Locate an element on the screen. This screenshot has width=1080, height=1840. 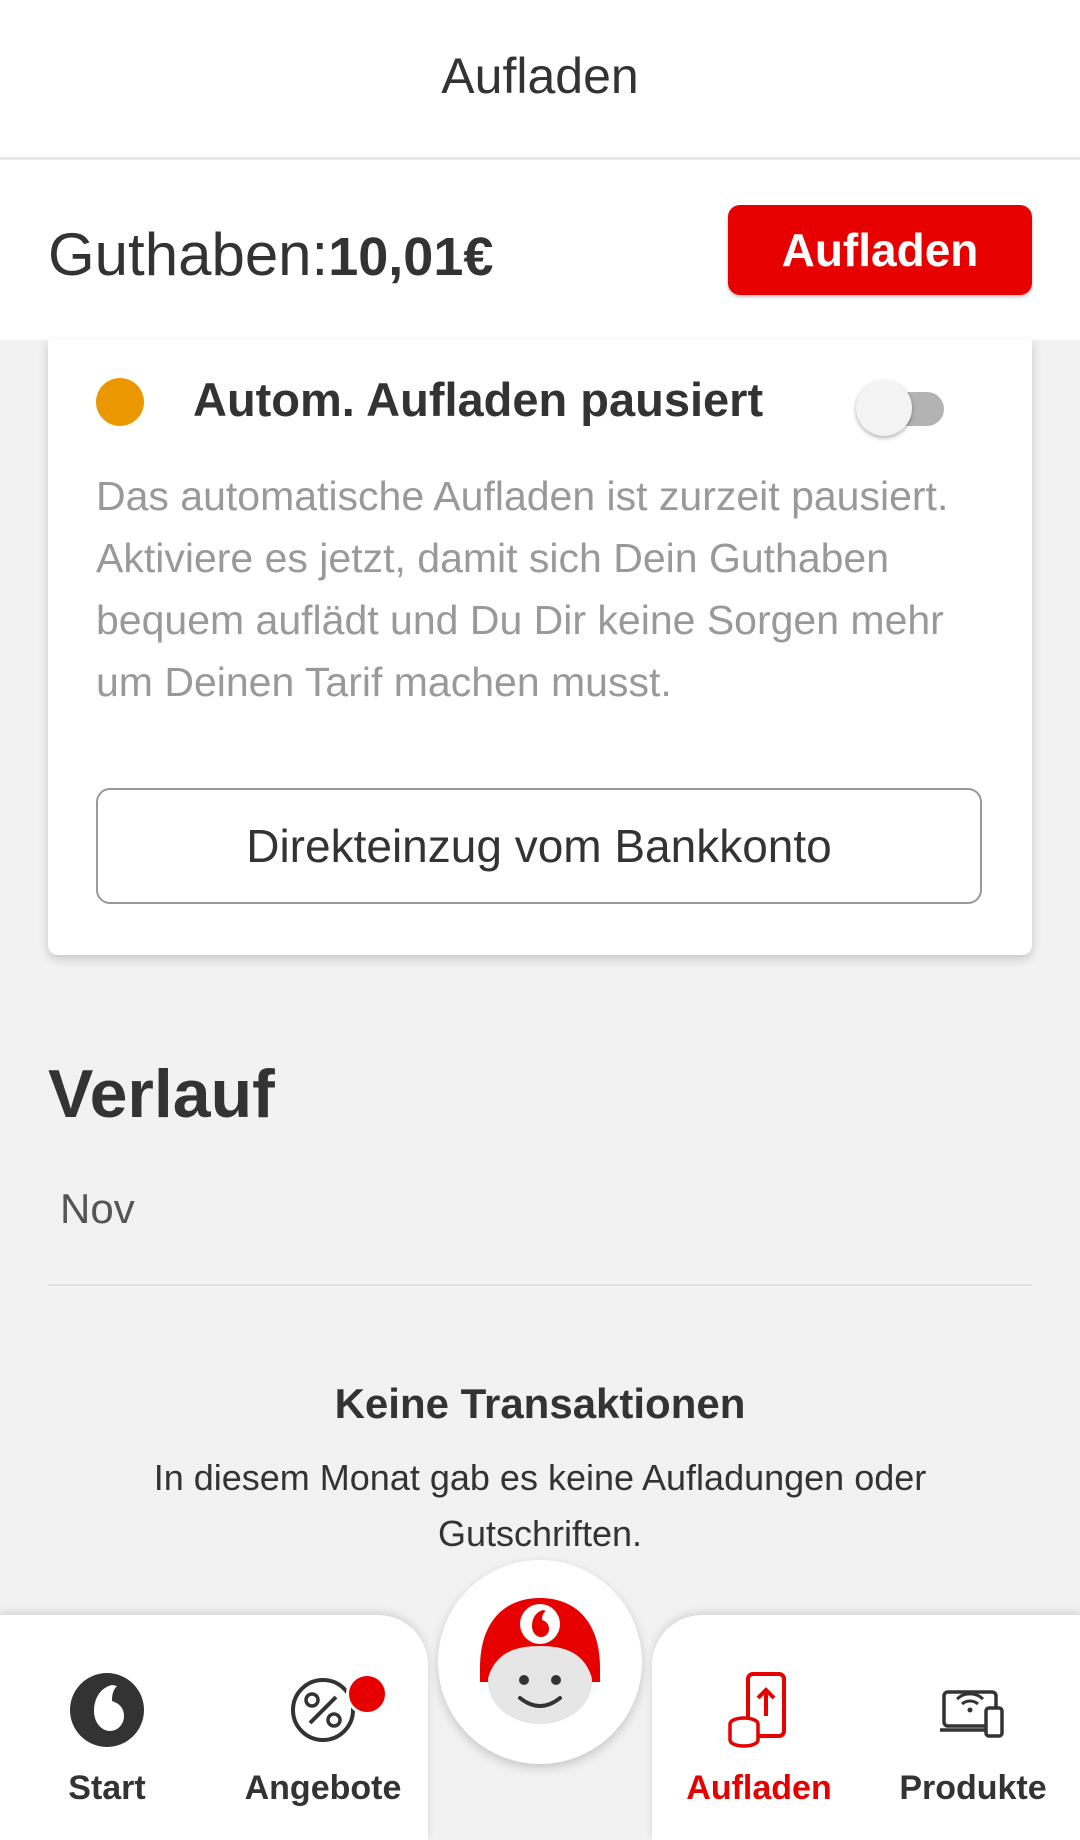
balance-amount: 10,01€ is located at coordinates (411, 257).